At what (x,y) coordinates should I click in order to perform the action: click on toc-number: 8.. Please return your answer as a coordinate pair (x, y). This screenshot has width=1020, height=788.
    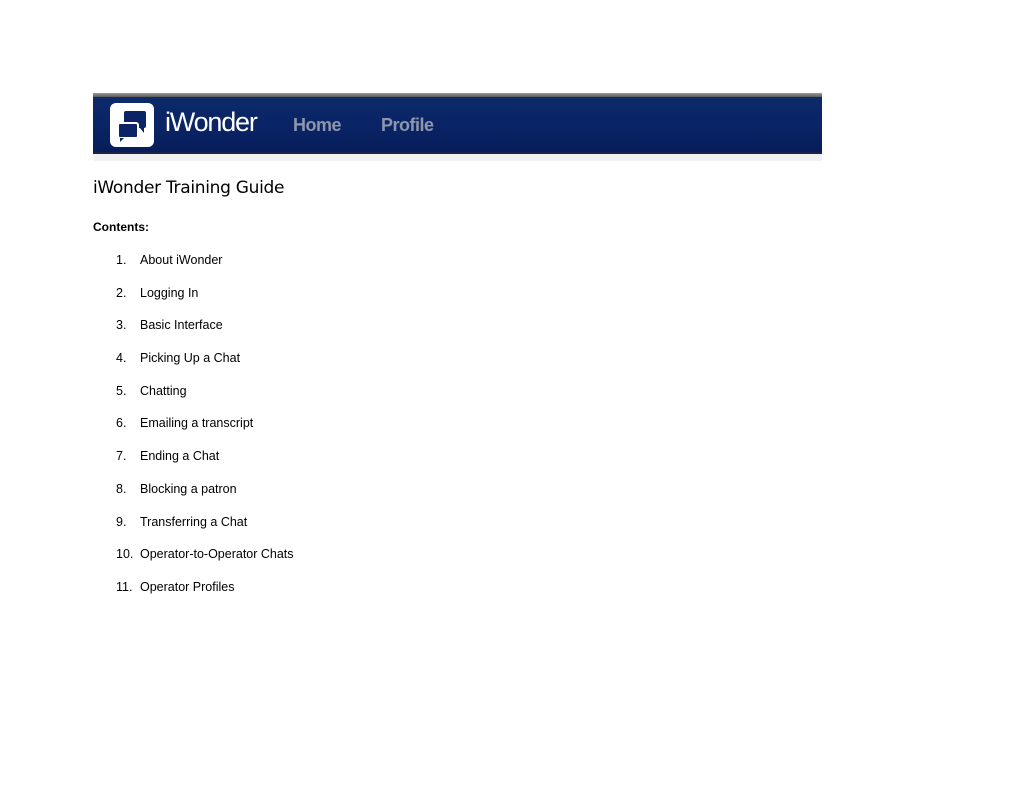
    Looking at the image, I should click on (121, 488).